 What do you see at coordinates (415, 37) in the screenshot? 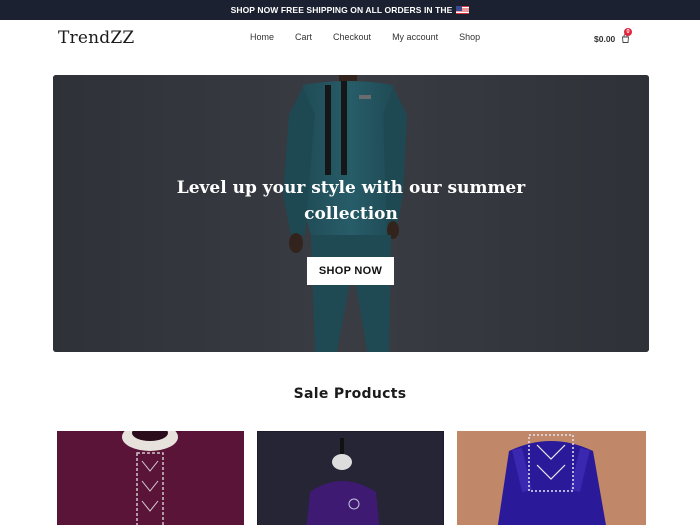
I see `nav-my-account: My account` at bounding box center [415, 37].